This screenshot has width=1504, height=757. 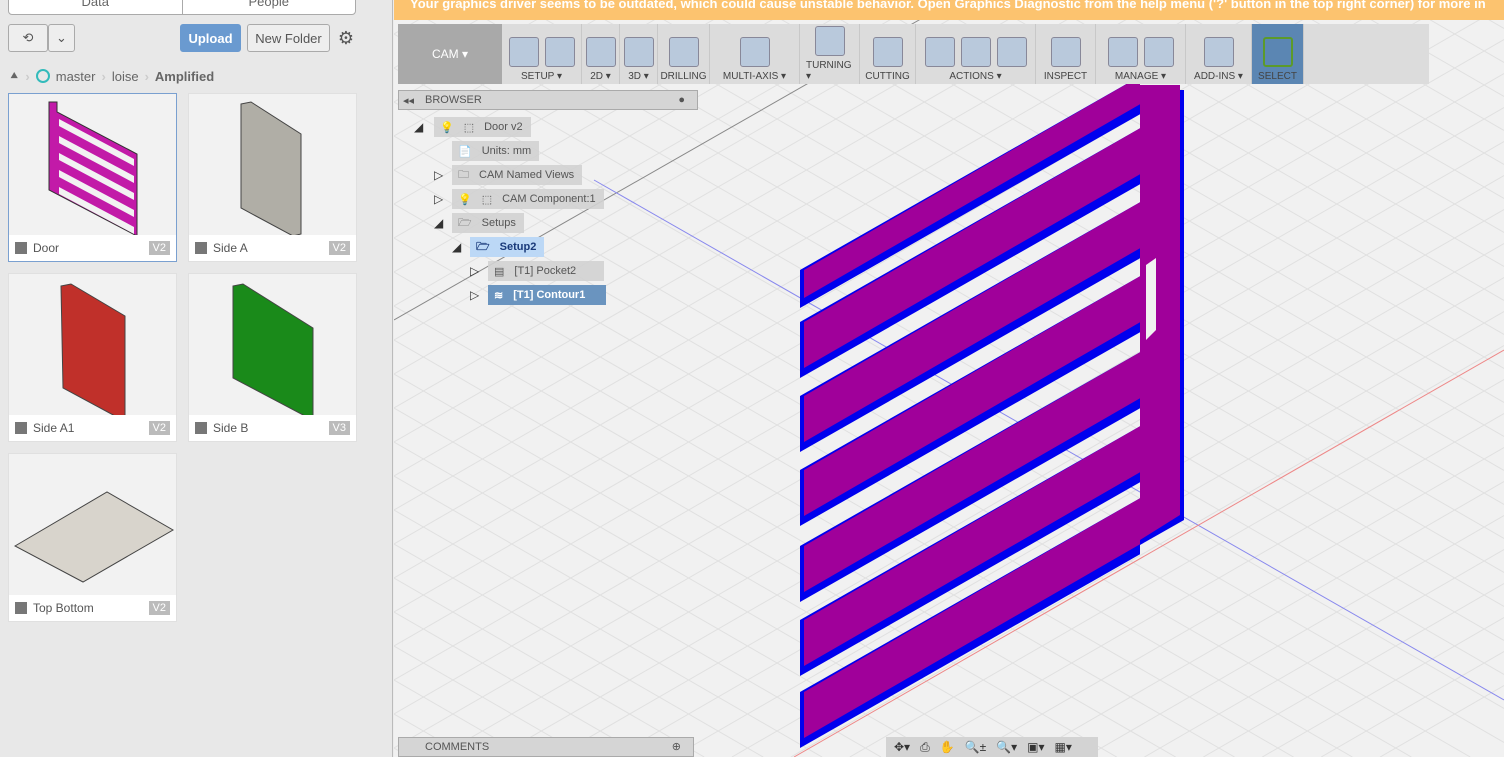 What do you see at coordinates (28, 38) in the screenshot?
I see `history-button: ⟲` at bounding box center [28, 38].